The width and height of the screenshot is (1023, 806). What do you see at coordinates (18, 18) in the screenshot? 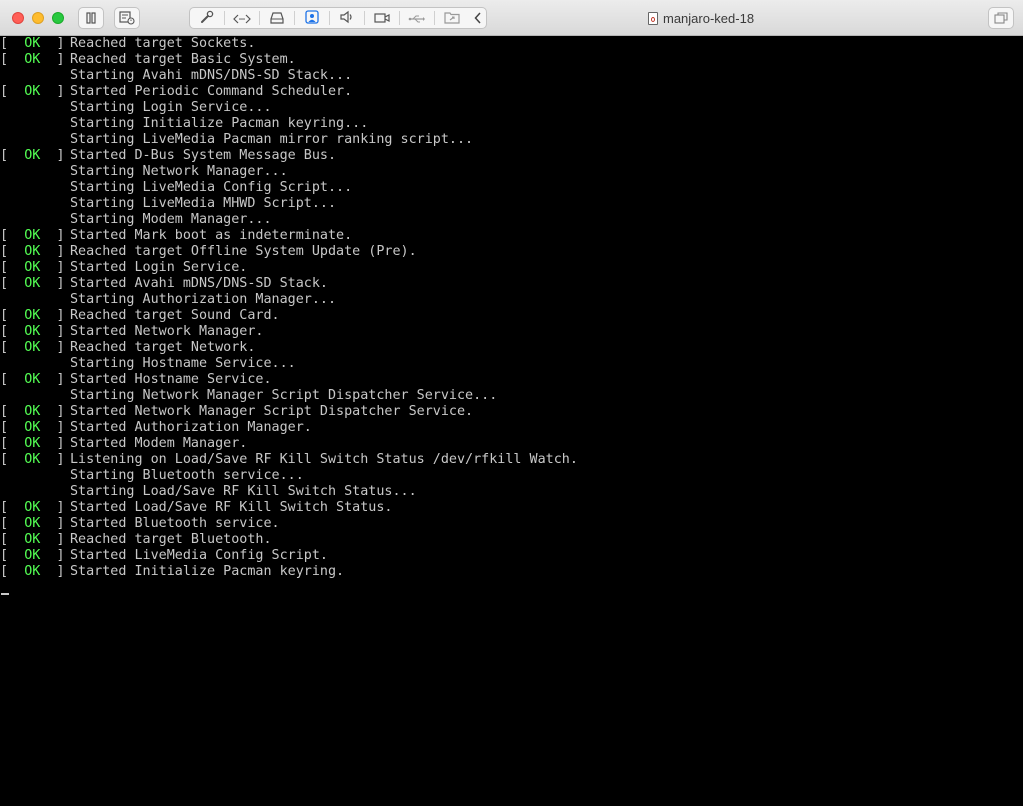
I see `close-window-button` at bounding box center [18, 18].